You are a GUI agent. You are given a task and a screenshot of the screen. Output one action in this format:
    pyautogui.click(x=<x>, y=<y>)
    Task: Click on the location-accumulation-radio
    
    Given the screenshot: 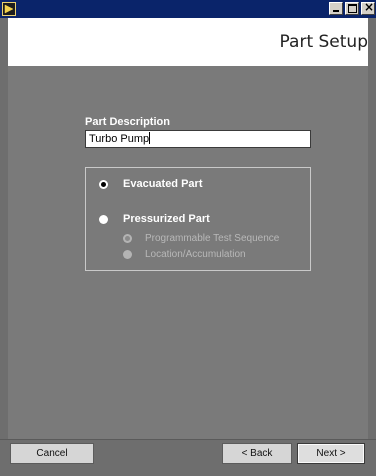 What is the action you would take?
    pyautogui.click(x=127, y=254)
    